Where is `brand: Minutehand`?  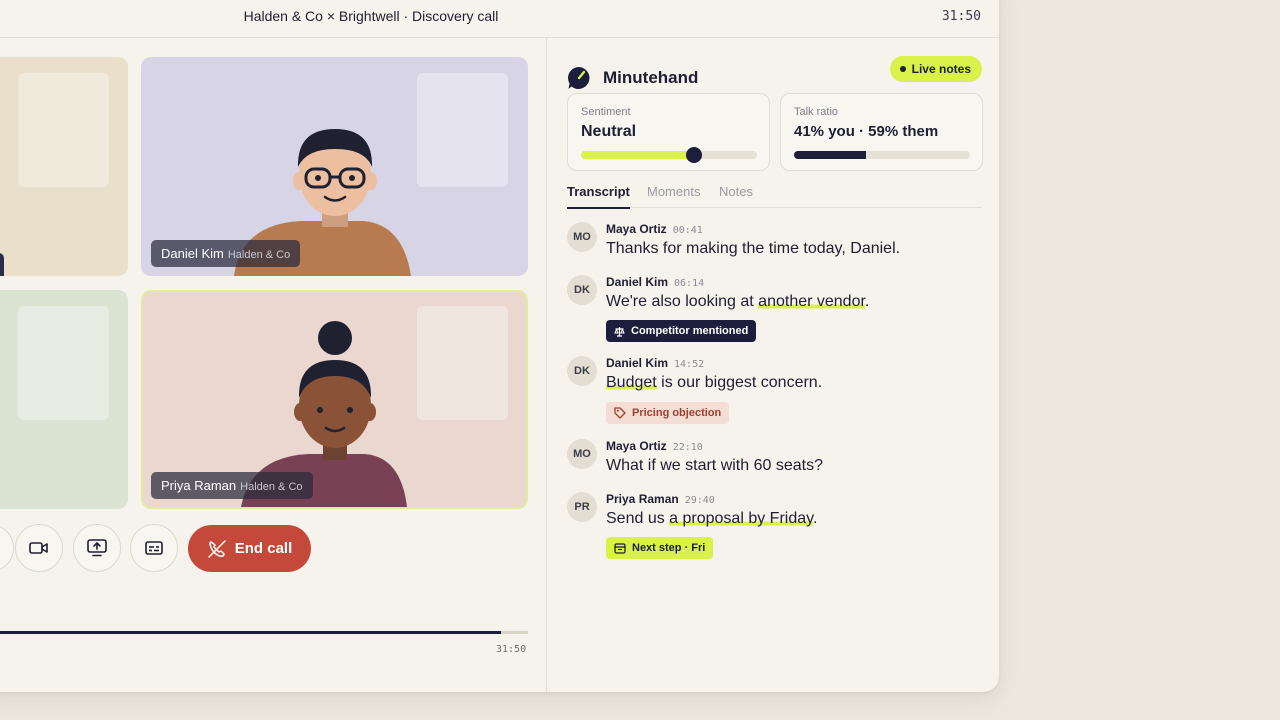
brand: Minutehand is located at coordinates (632, 78).